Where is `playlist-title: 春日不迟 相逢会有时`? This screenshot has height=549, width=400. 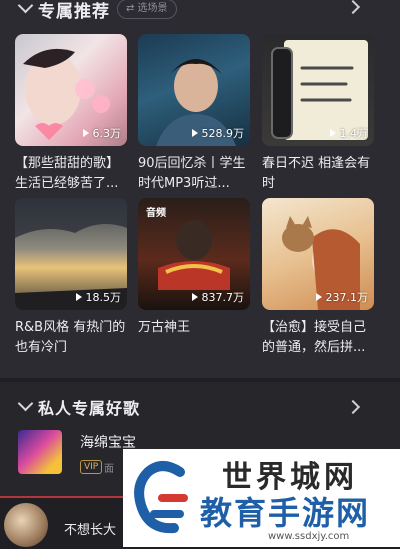
playlist-title: 春日不迟 相逢会有时 is located at coordinates (316, 173).